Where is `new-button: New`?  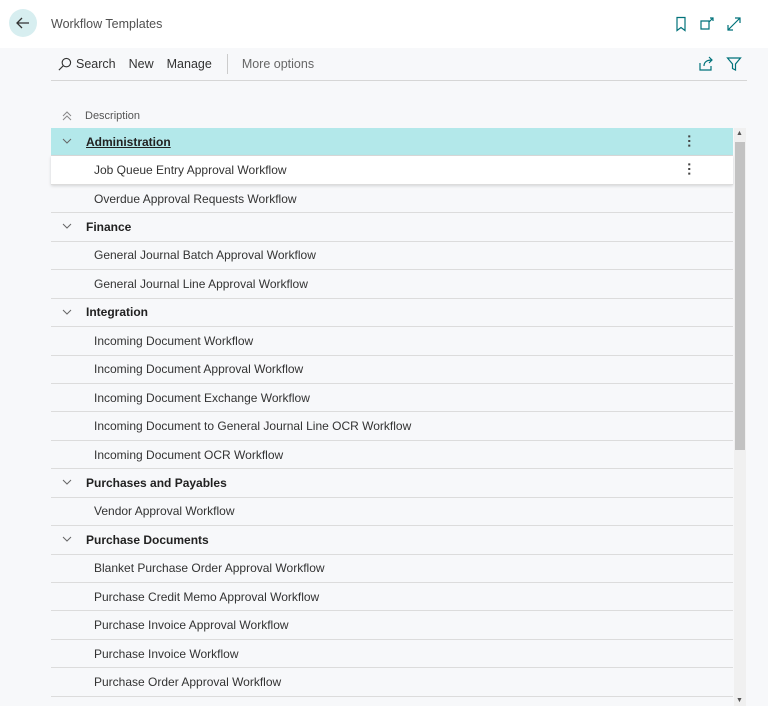
new-button: New is located at coordinates (141, 64).